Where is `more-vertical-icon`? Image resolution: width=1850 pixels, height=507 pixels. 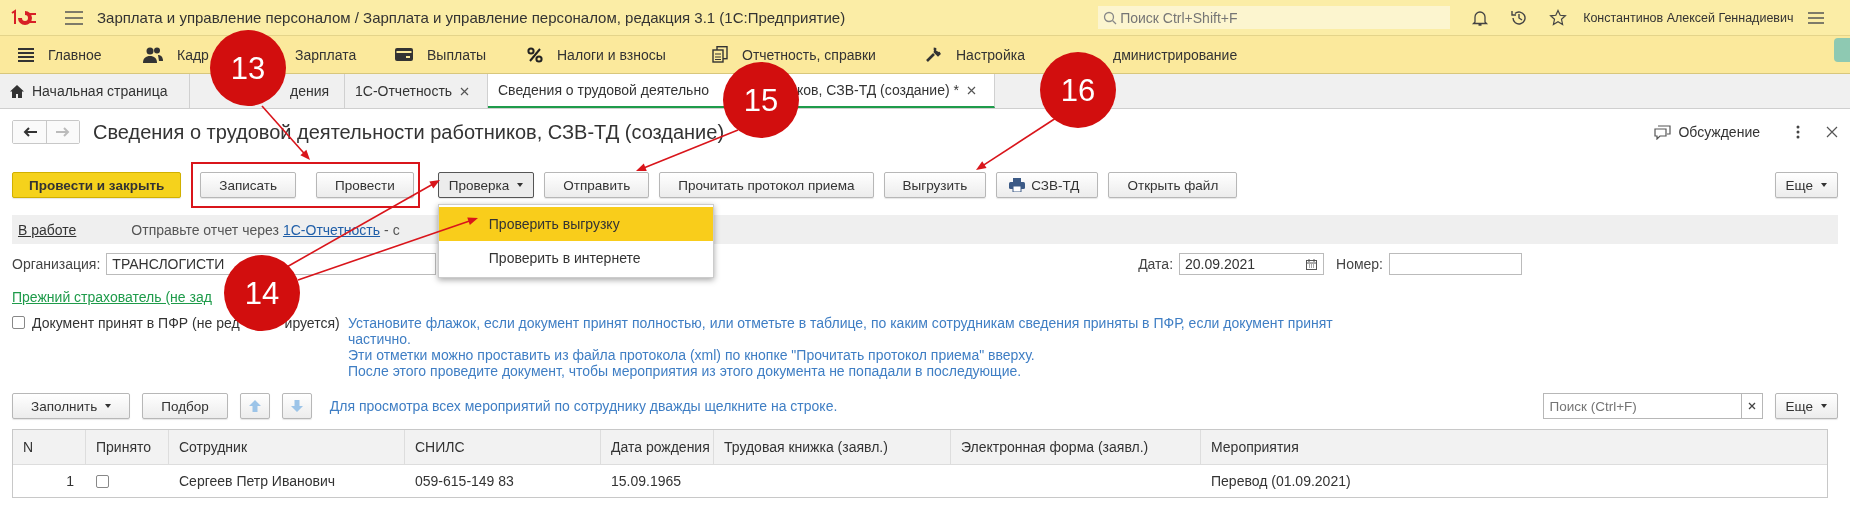 more-vertical-icon is located at coordinates (1798, 132).